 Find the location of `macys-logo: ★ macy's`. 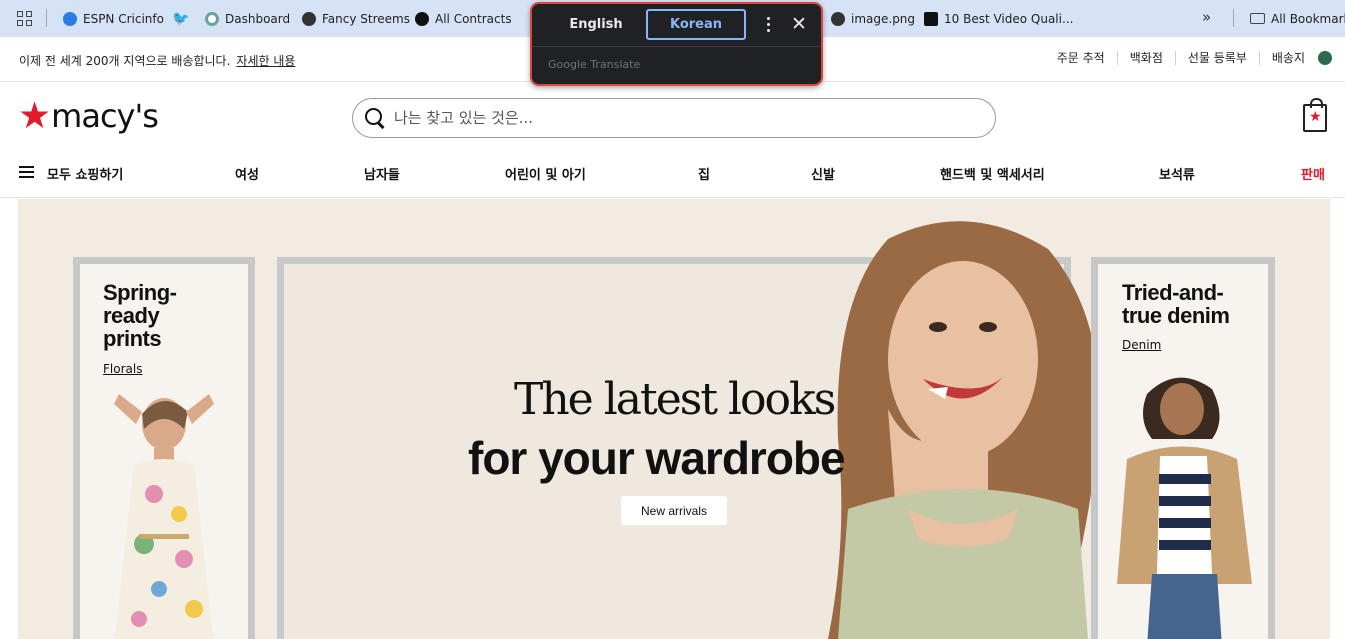

macys-logo: ★ macy's is located at coordinates (88, 115).